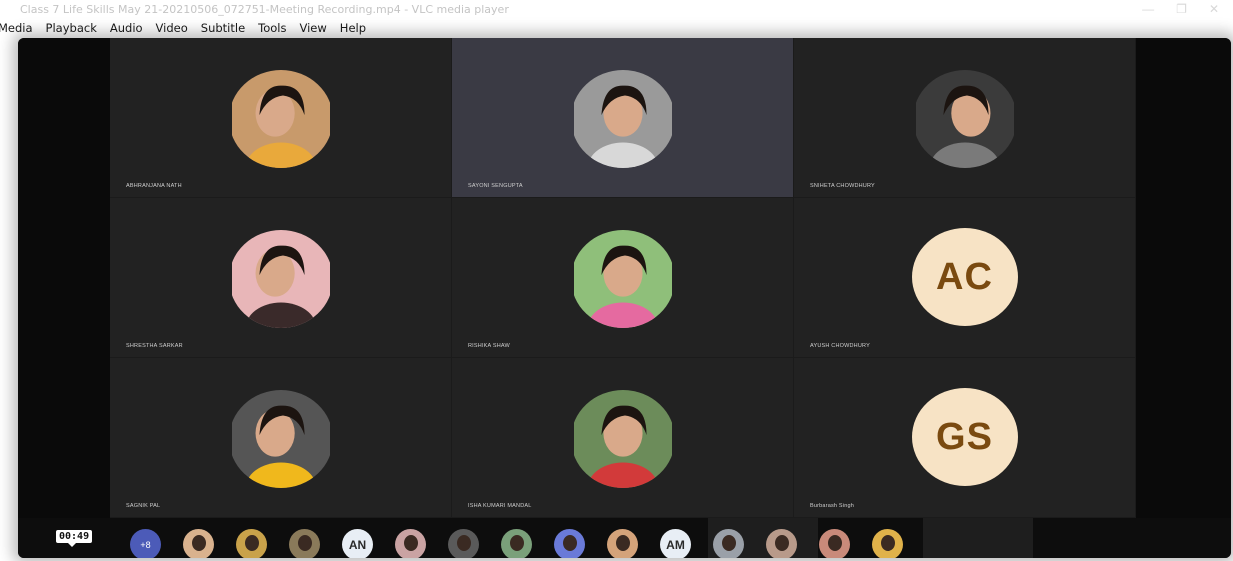  I want to click on participant-strip-bar: 00:49 +8 AN AM, so click(624, 538).